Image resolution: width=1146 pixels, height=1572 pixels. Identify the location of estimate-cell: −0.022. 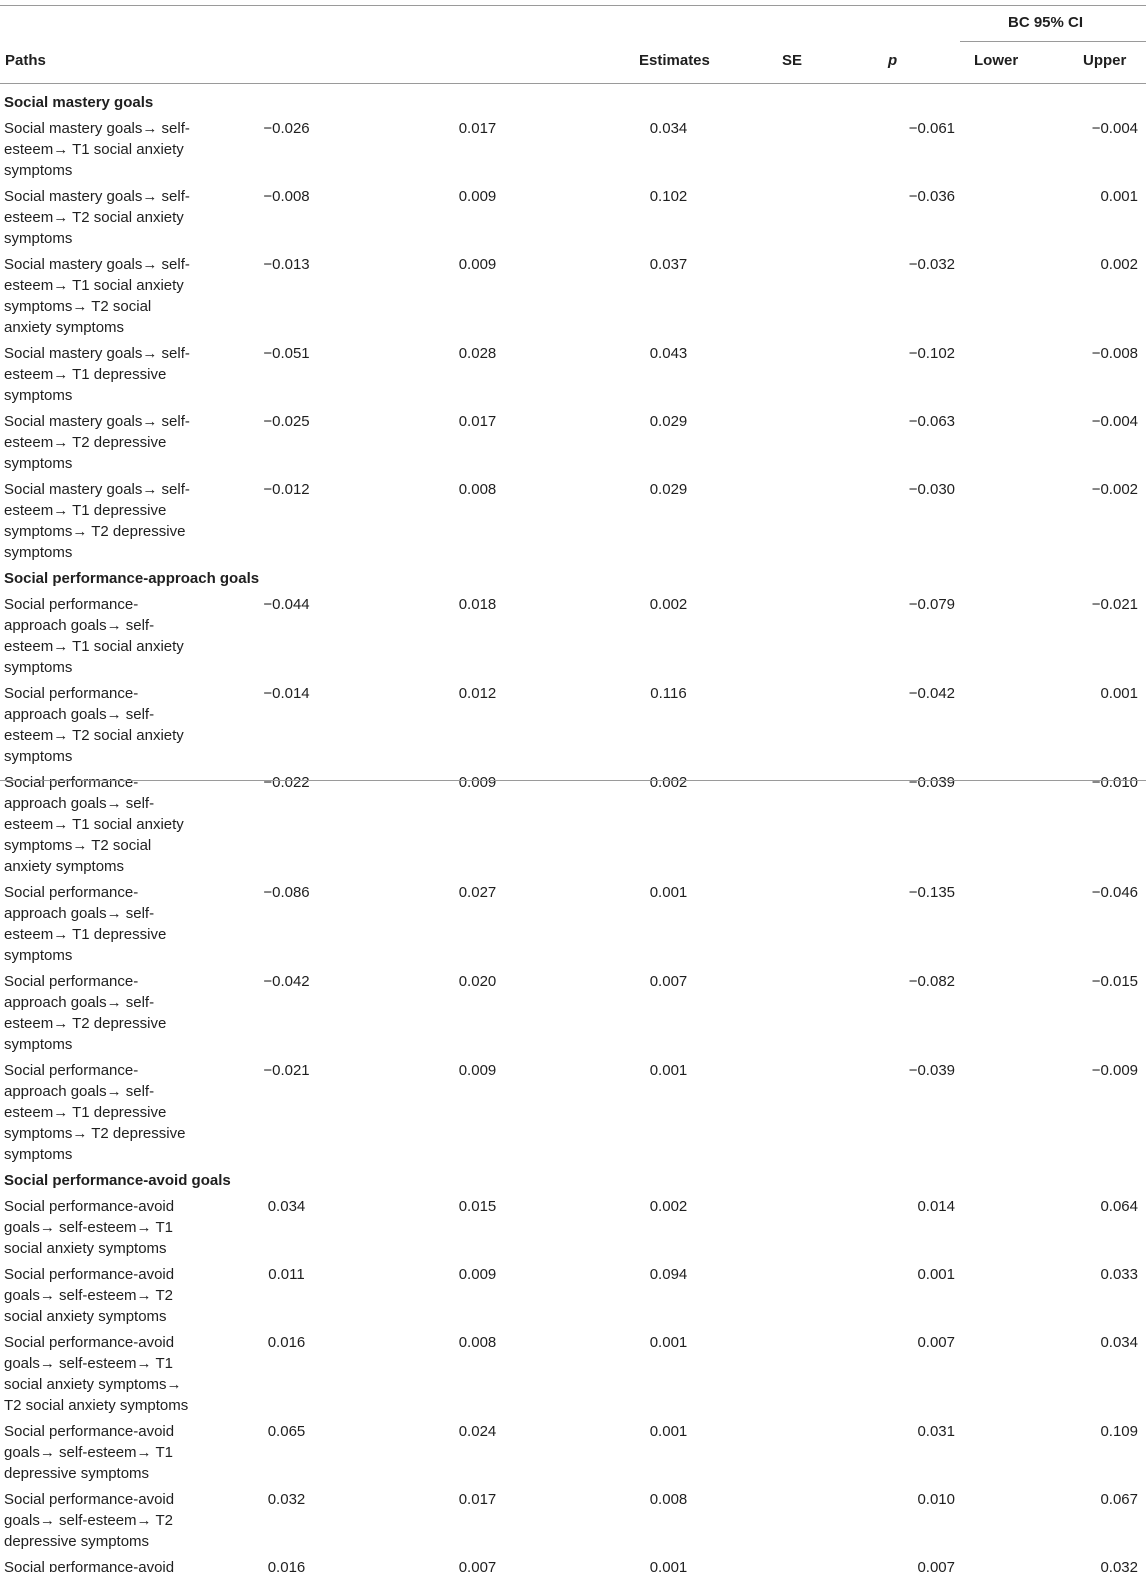
(286, 782).